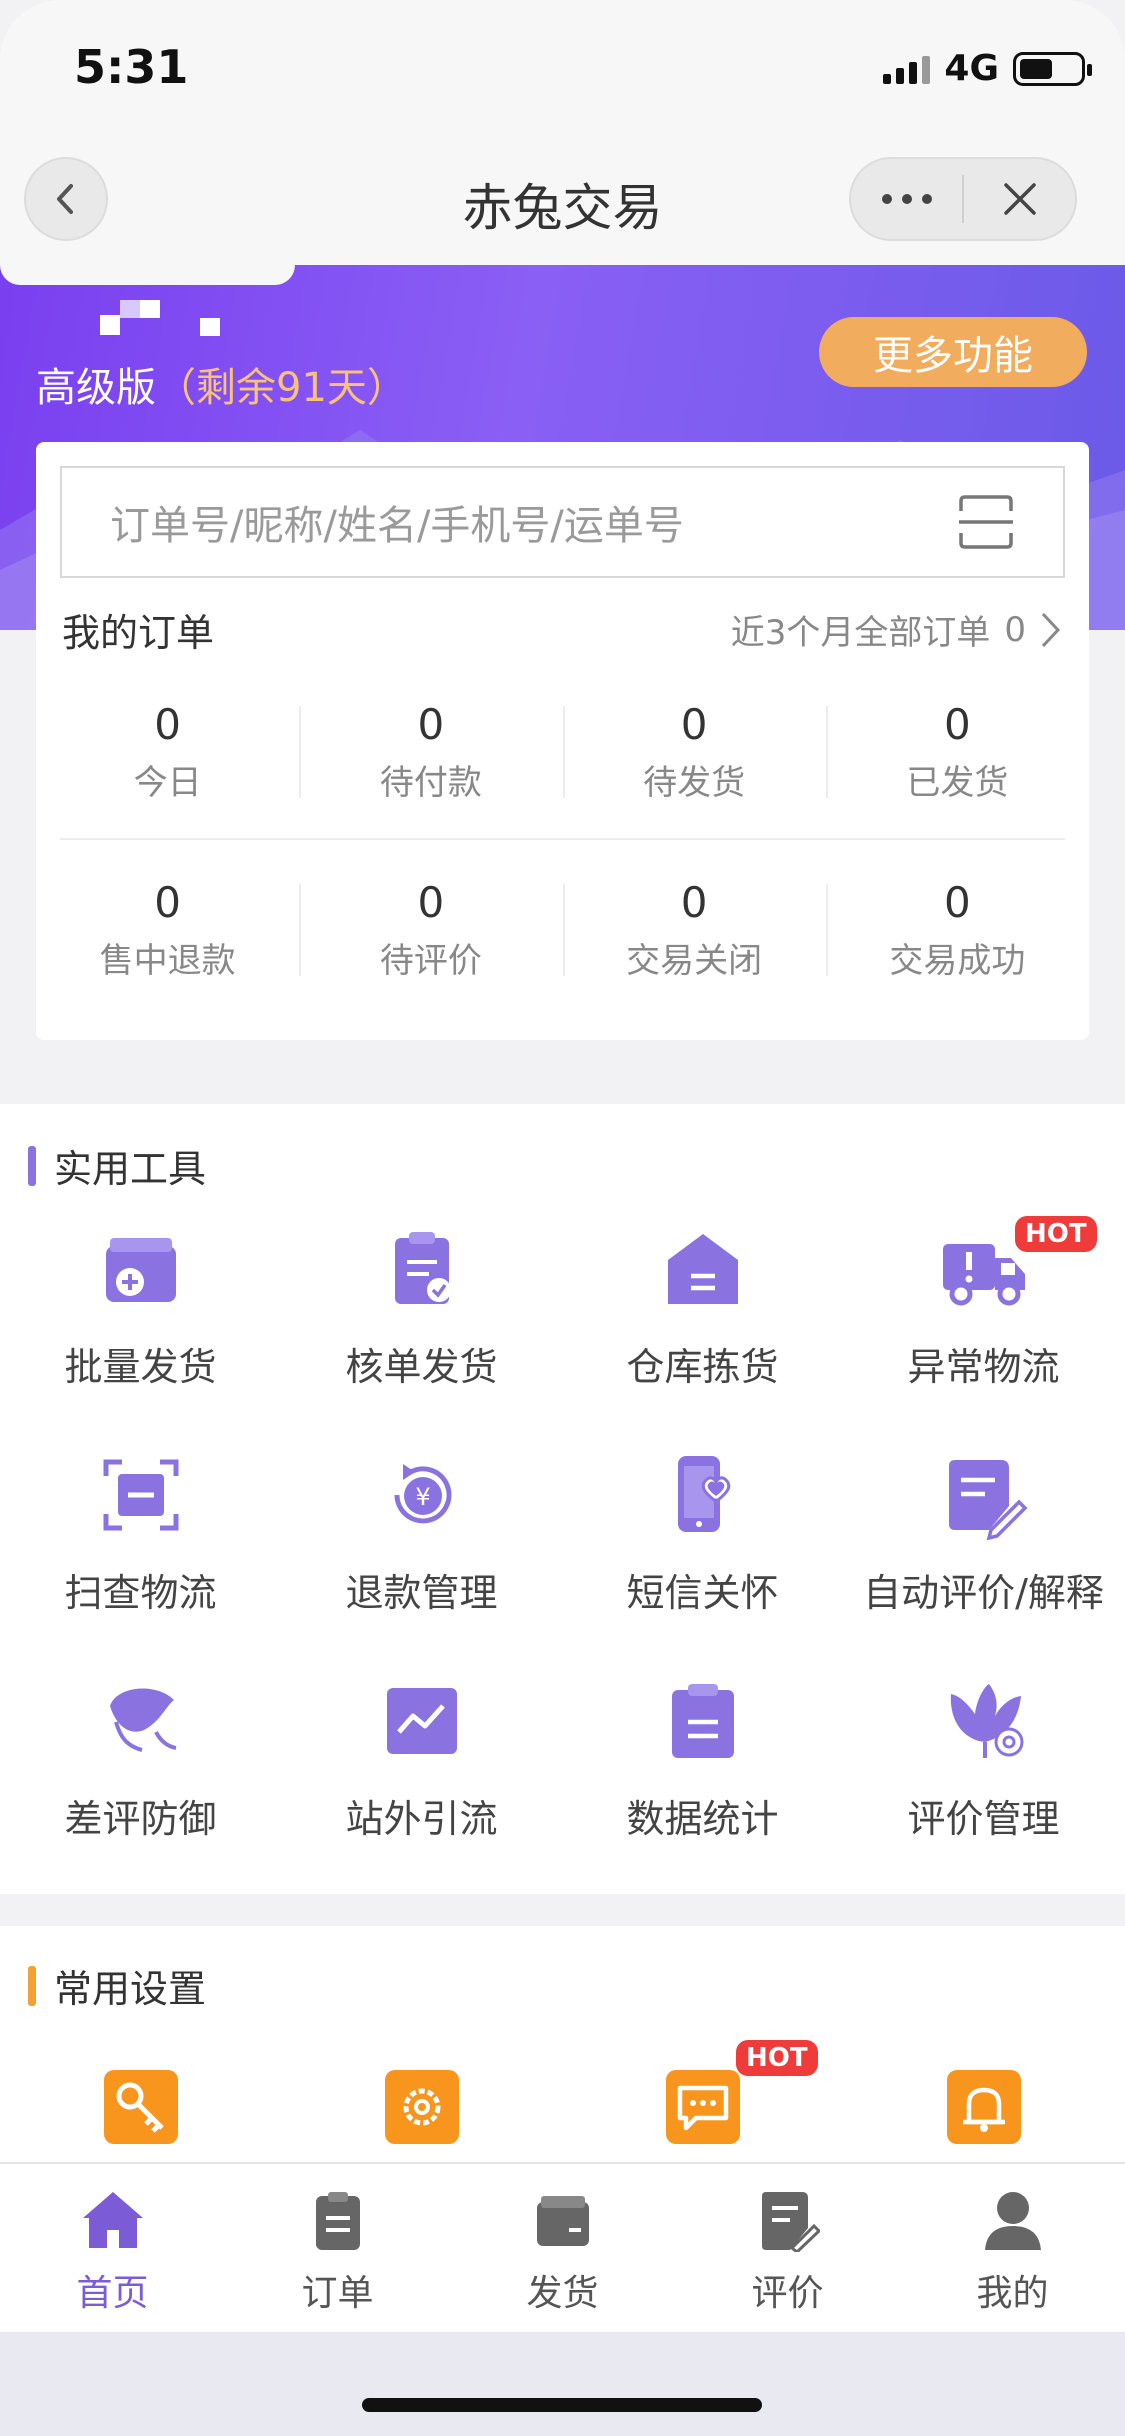 Image resolution: width=1125 pixels, height=2436 pixels. Describe the element at coordinates (702, 1533) in the screenshot. I see `tool-sms-care: 短信关怀` at that location.